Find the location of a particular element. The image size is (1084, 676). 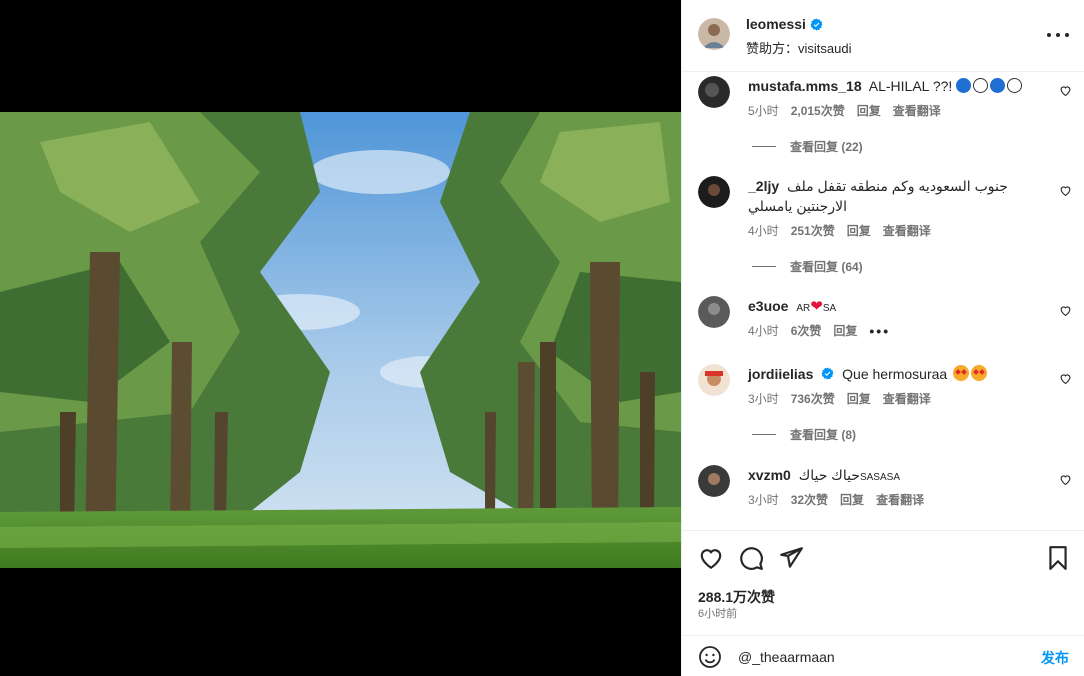

comment-meta: 3小时 736次赞 回复 查看翻译 is located at coordinates (839, 398).